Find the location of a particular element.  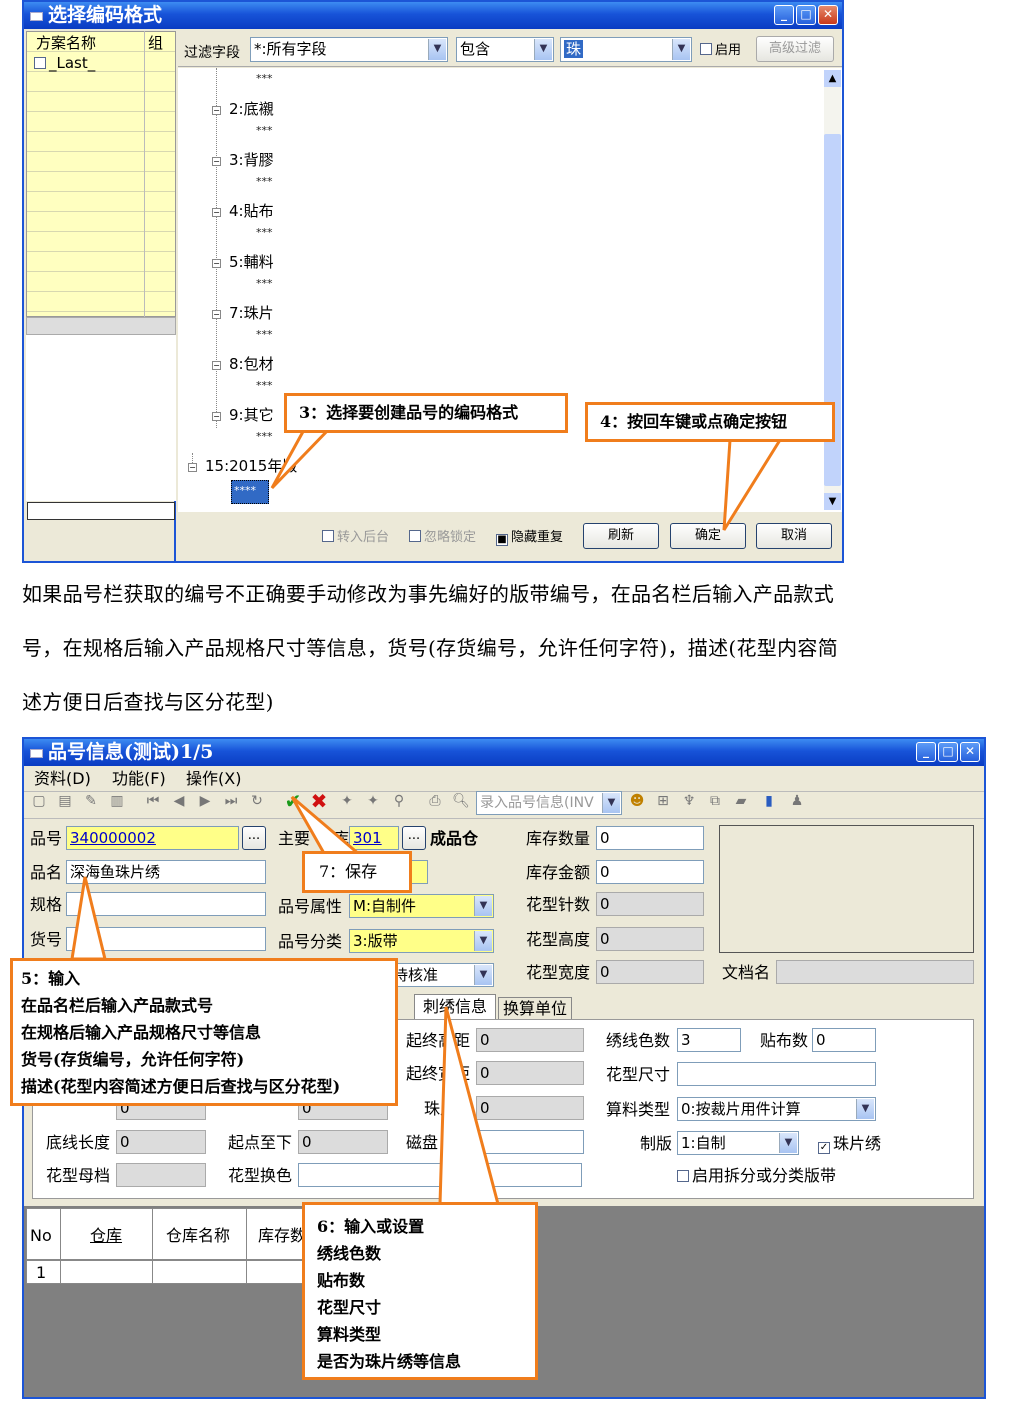

callout-5-line: 在规格后输入产品规格尺寸等信息 is located at coordinates (141, 1032).